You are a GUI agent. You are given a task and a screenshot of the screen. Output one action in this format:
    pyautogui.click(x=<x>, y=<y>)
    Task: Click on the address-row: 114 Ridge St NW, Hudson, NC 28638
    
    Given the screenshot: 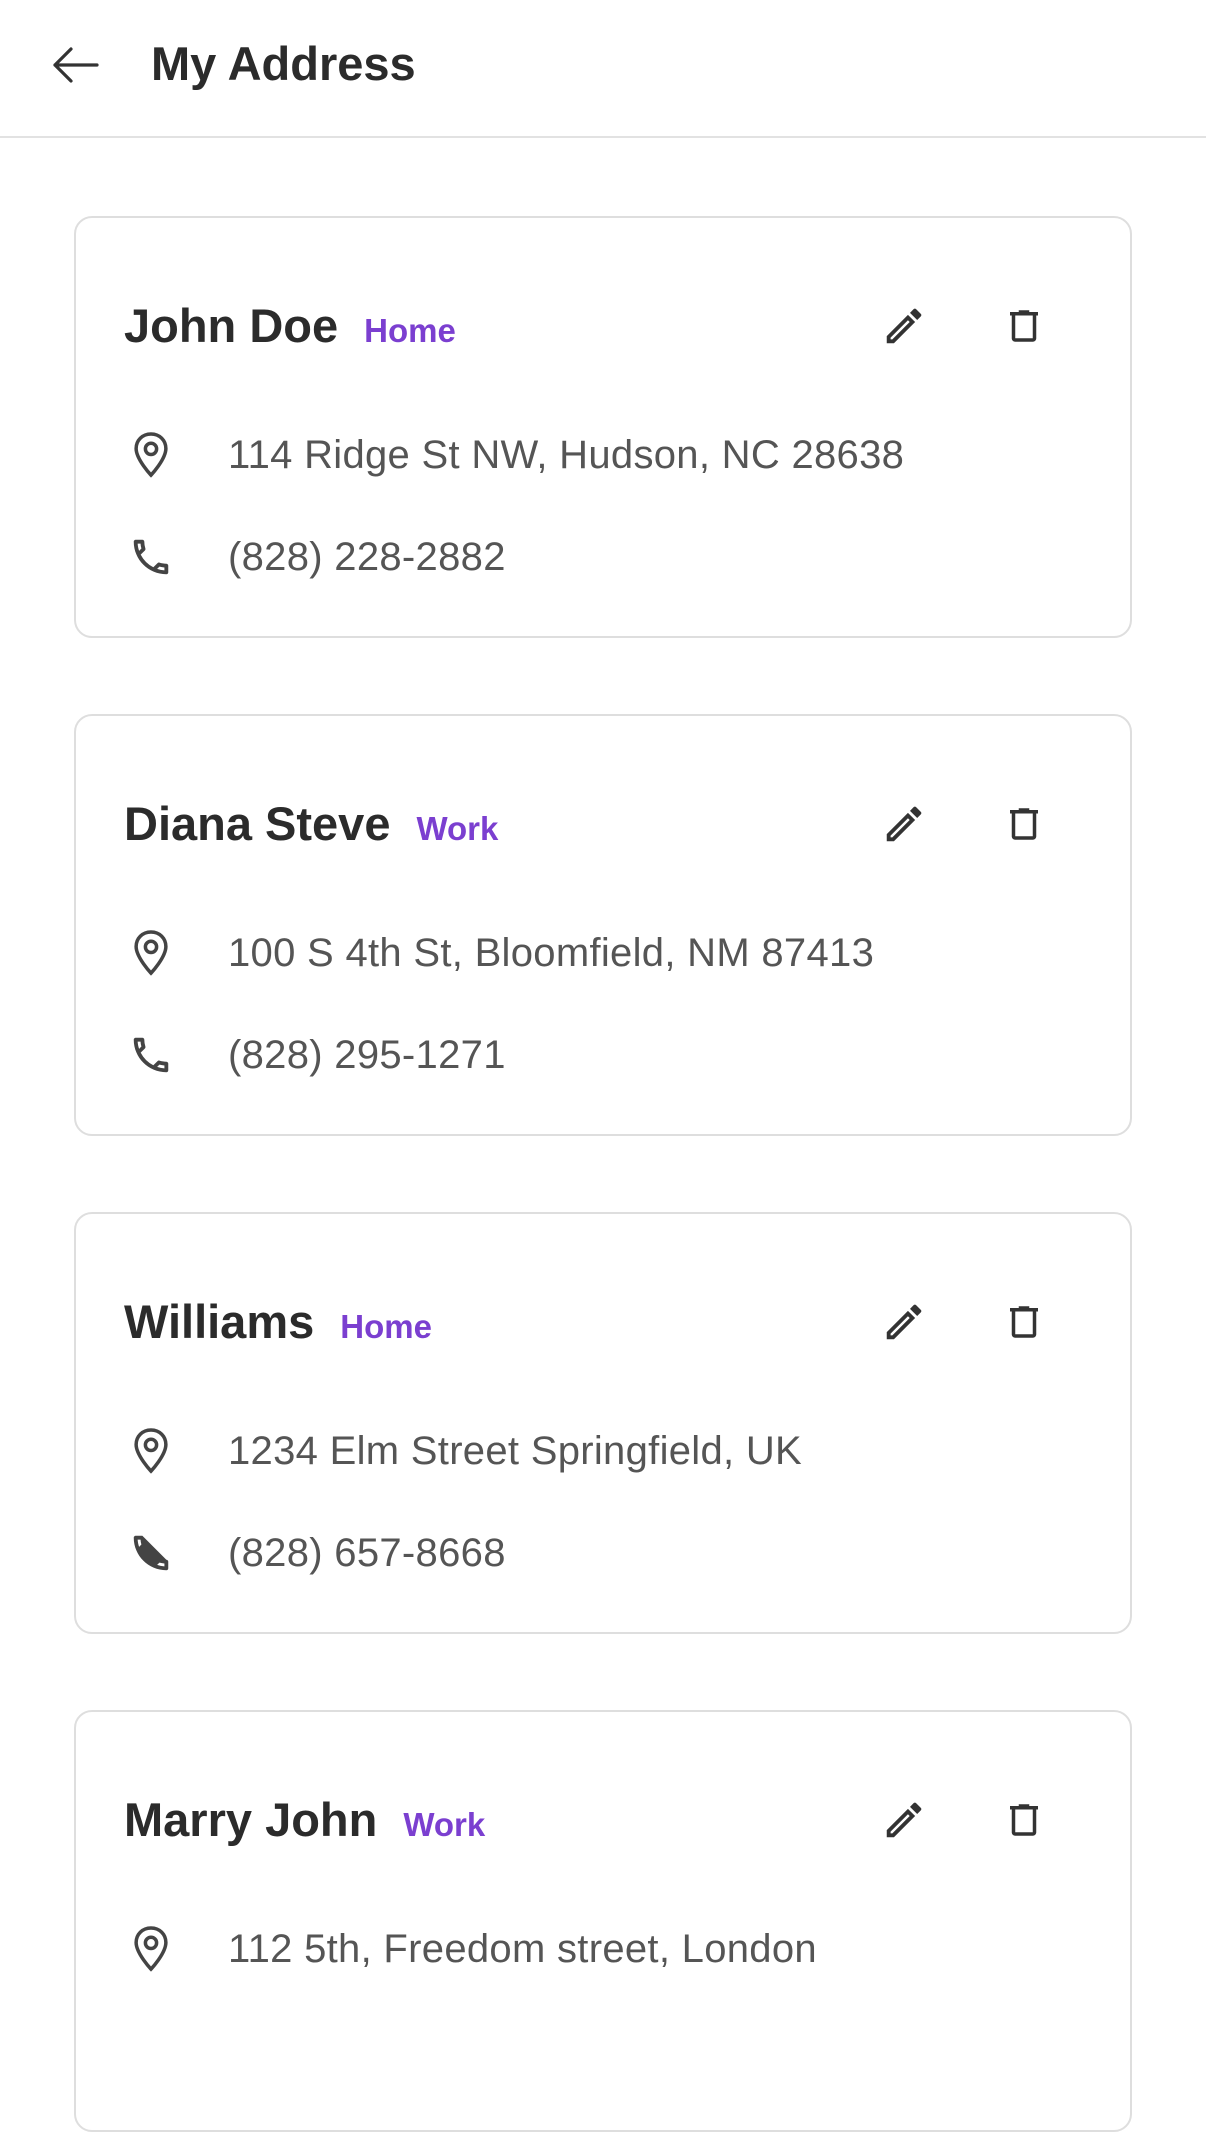 What is the action you would take?
    pyautogui.click(x=514, y=455)
    